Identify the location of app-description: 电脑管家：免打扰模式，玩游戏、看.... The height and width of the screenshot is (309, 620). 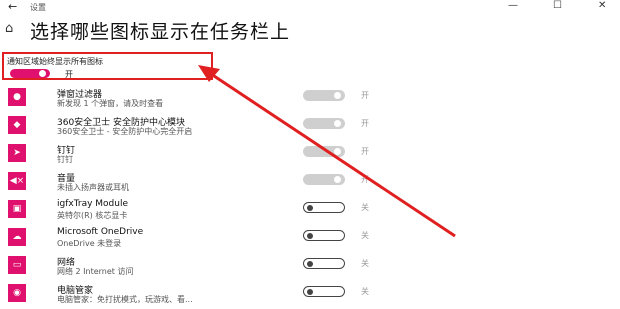
(125, 299).